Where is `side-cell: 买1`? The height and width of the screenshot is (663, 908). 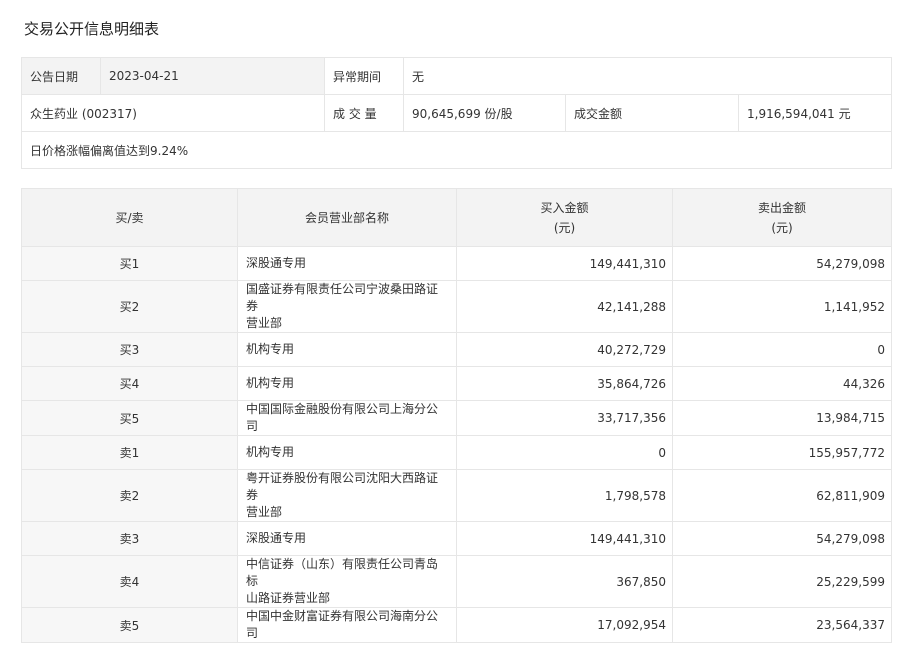
side-cell: 买1 is located at coordinates (129, 263).